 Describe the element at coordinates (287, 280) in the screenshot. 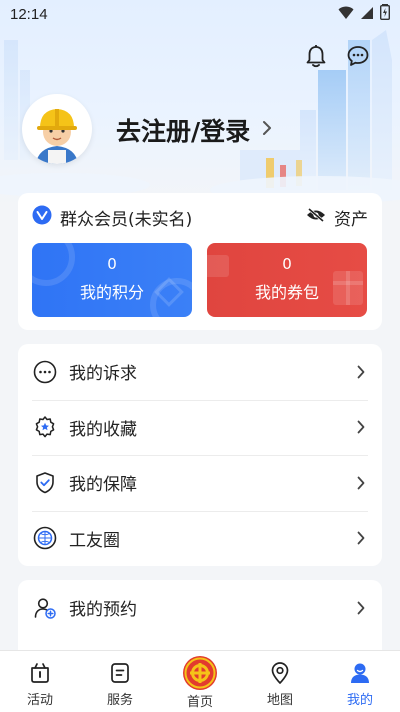

I see `coupons-tile: 0 我的券包` at that location.